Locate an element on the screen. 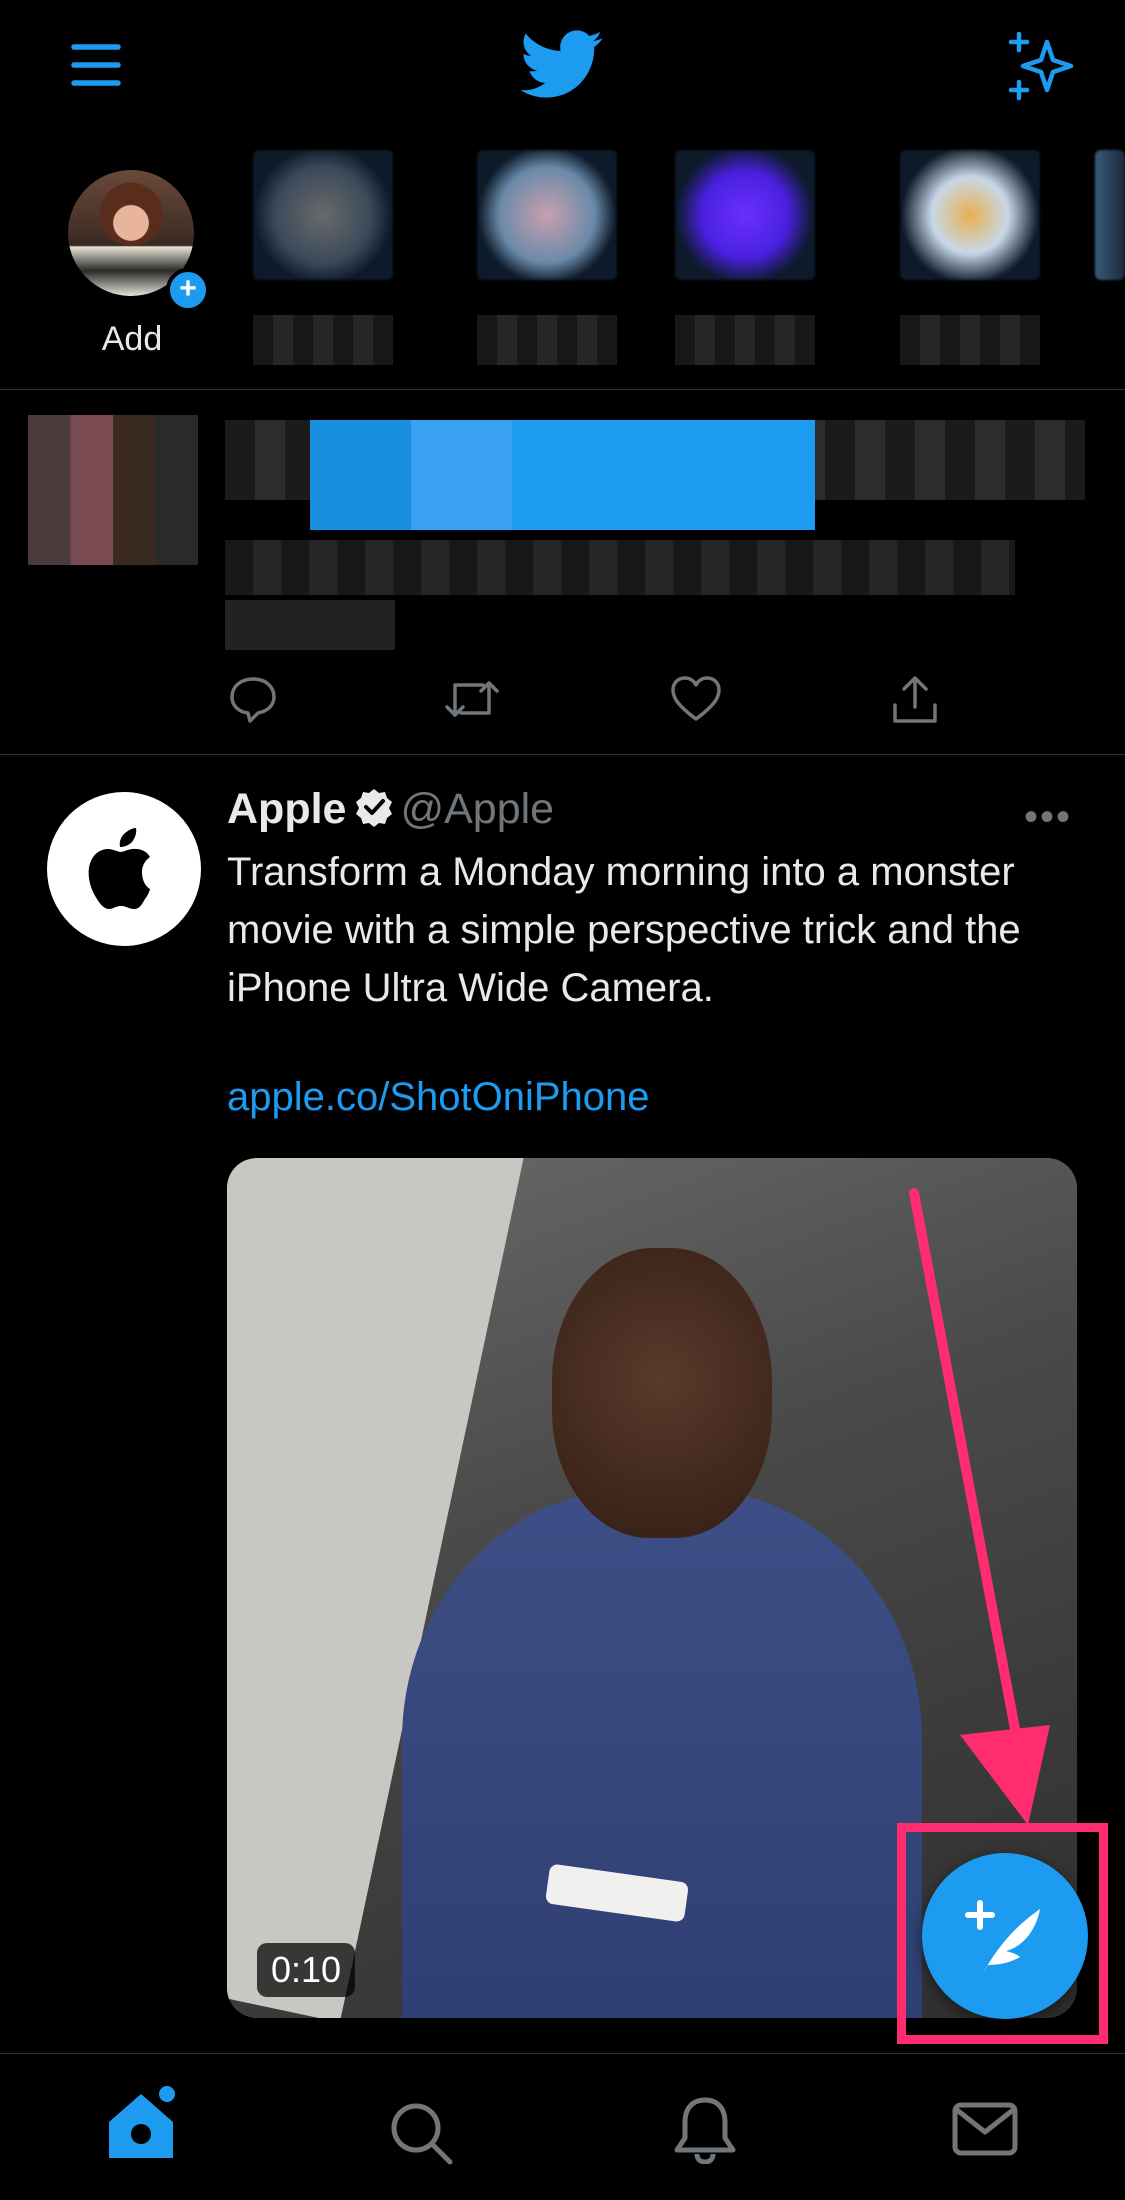  fleets-row: + Add is located at coordinates (562, 265).